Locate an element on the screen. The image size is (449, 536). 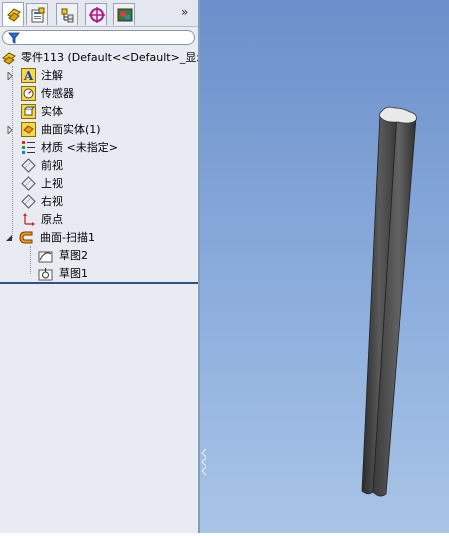
tree-item-right-plane: 右视 is located at coordinates (99, 201).